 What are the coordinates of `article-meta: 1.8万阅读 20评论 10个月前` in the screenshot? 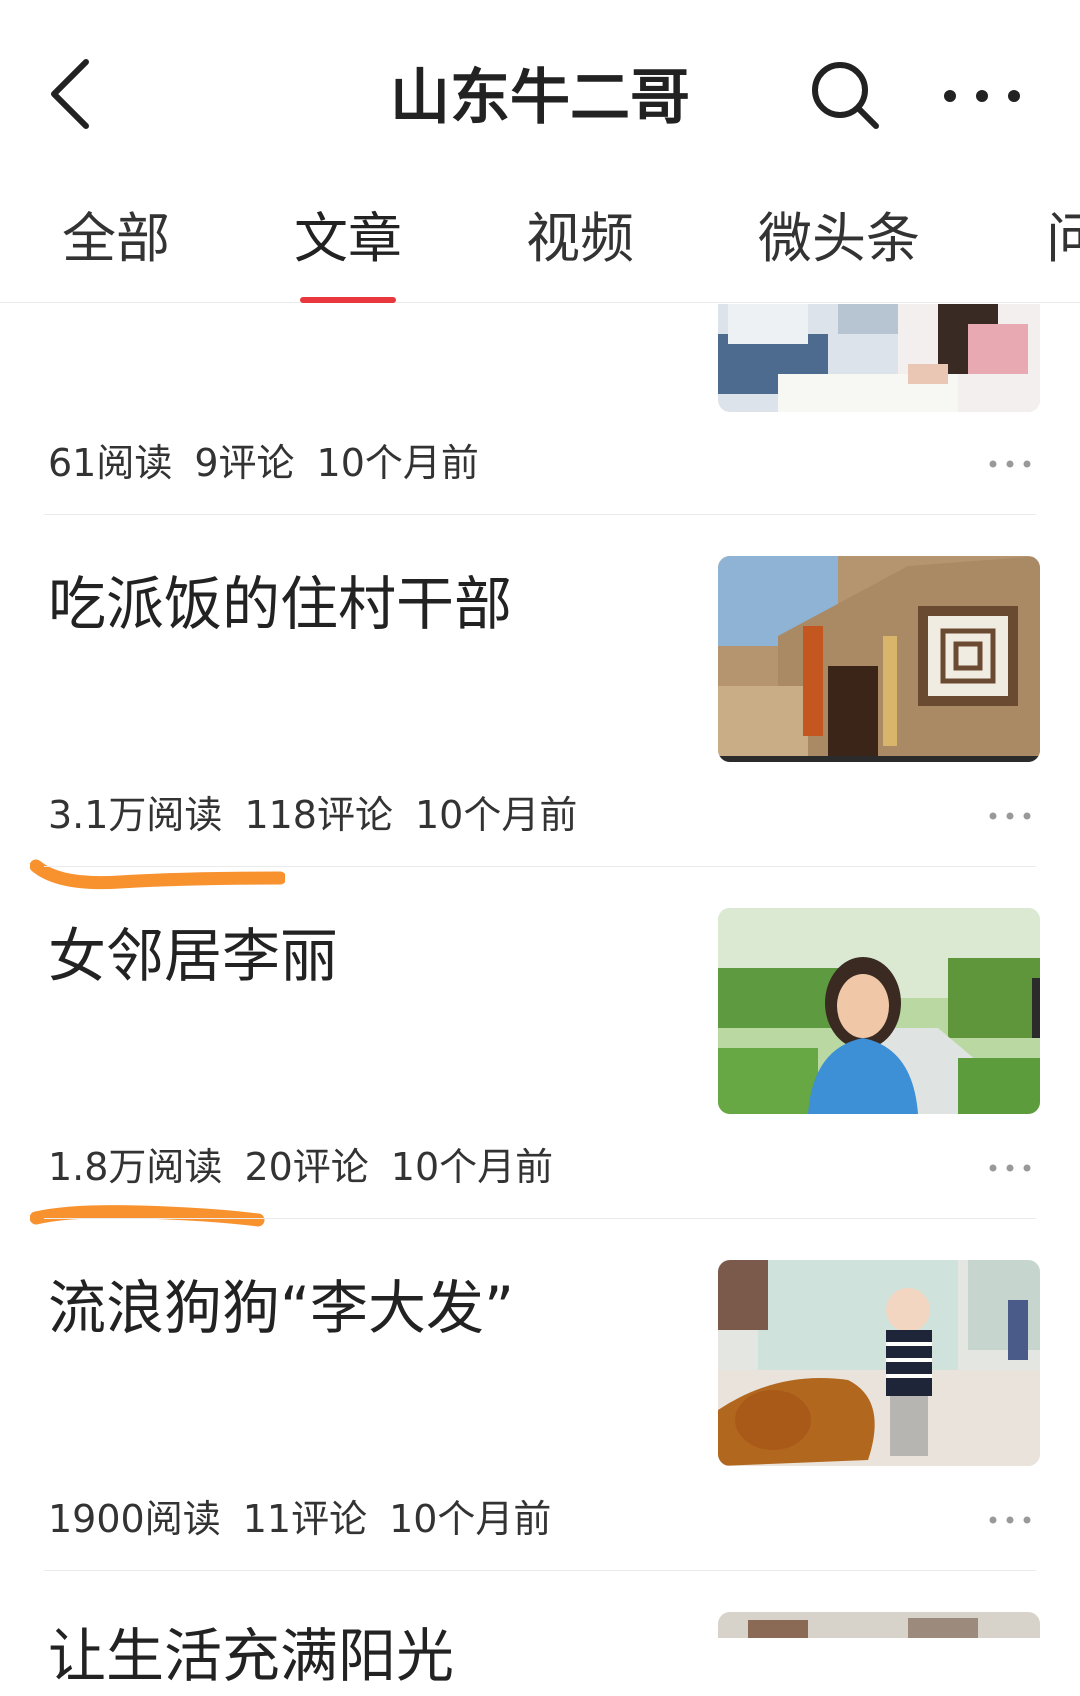 It's located at (311, 1167).